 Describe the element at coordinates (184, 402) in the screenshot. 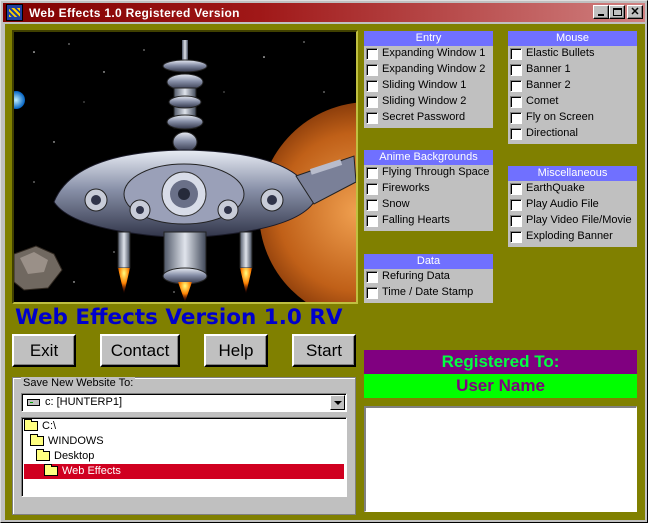

I see `drive-select: c: [HUNTERP1]` at that location.